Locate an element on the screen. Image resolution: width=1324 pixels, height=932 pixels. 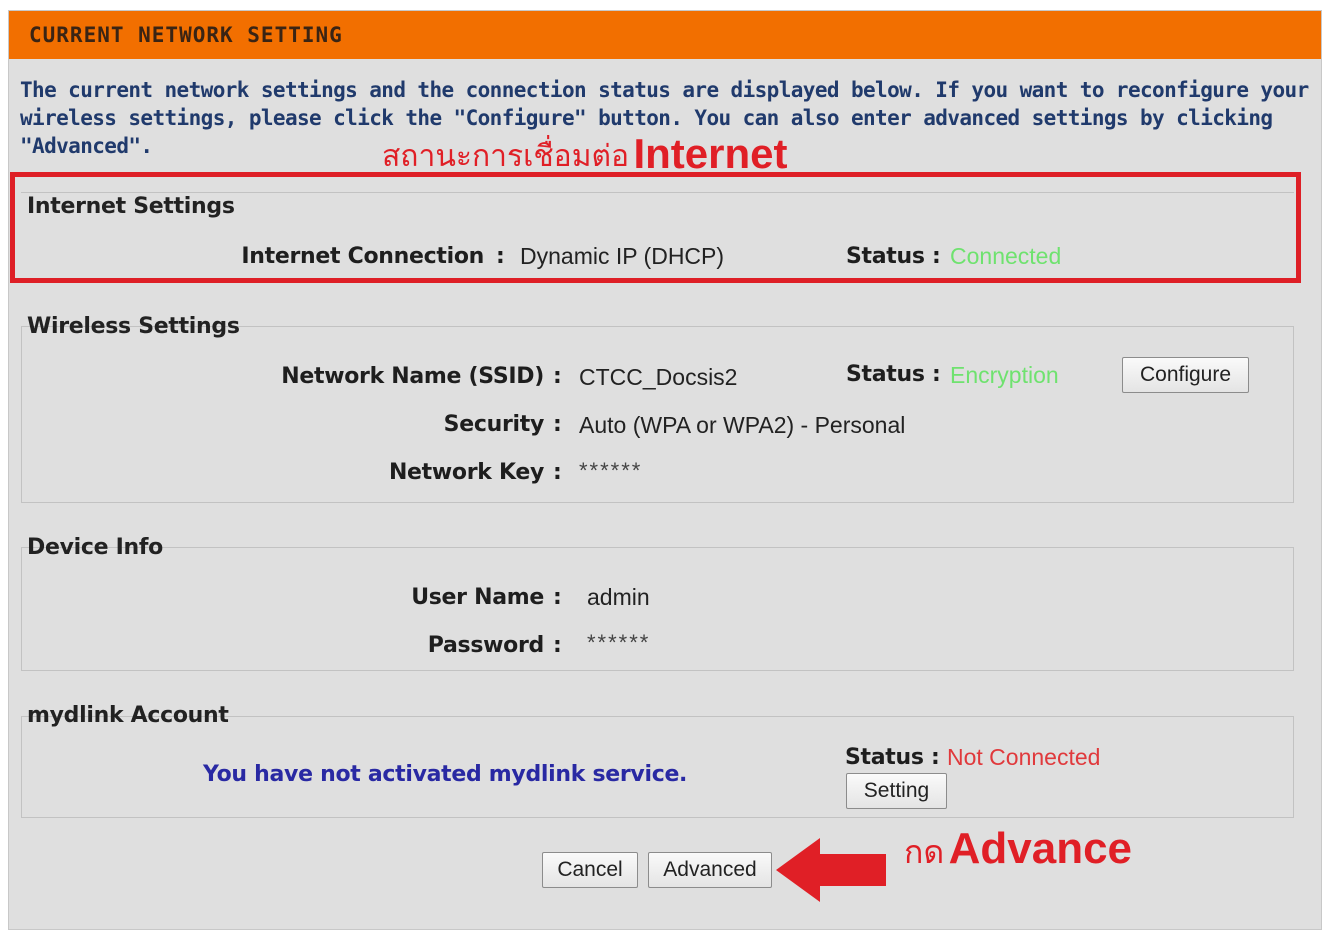
username-value: admin is located at coordinates (618, 597).